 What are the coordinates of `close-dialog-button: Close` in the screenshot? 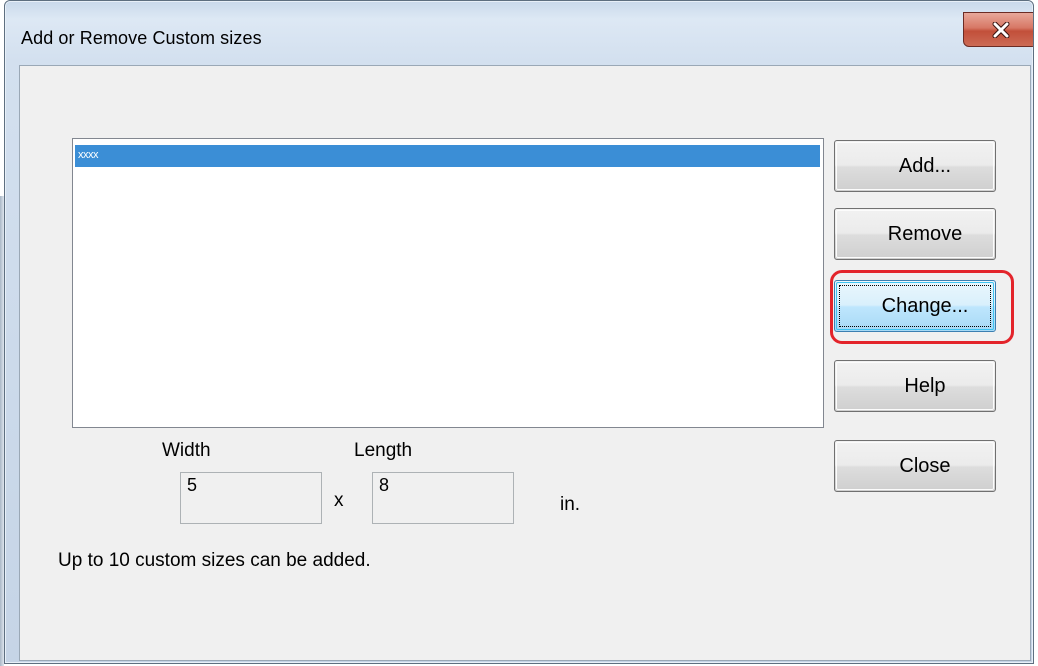 It's located at (915, 466).